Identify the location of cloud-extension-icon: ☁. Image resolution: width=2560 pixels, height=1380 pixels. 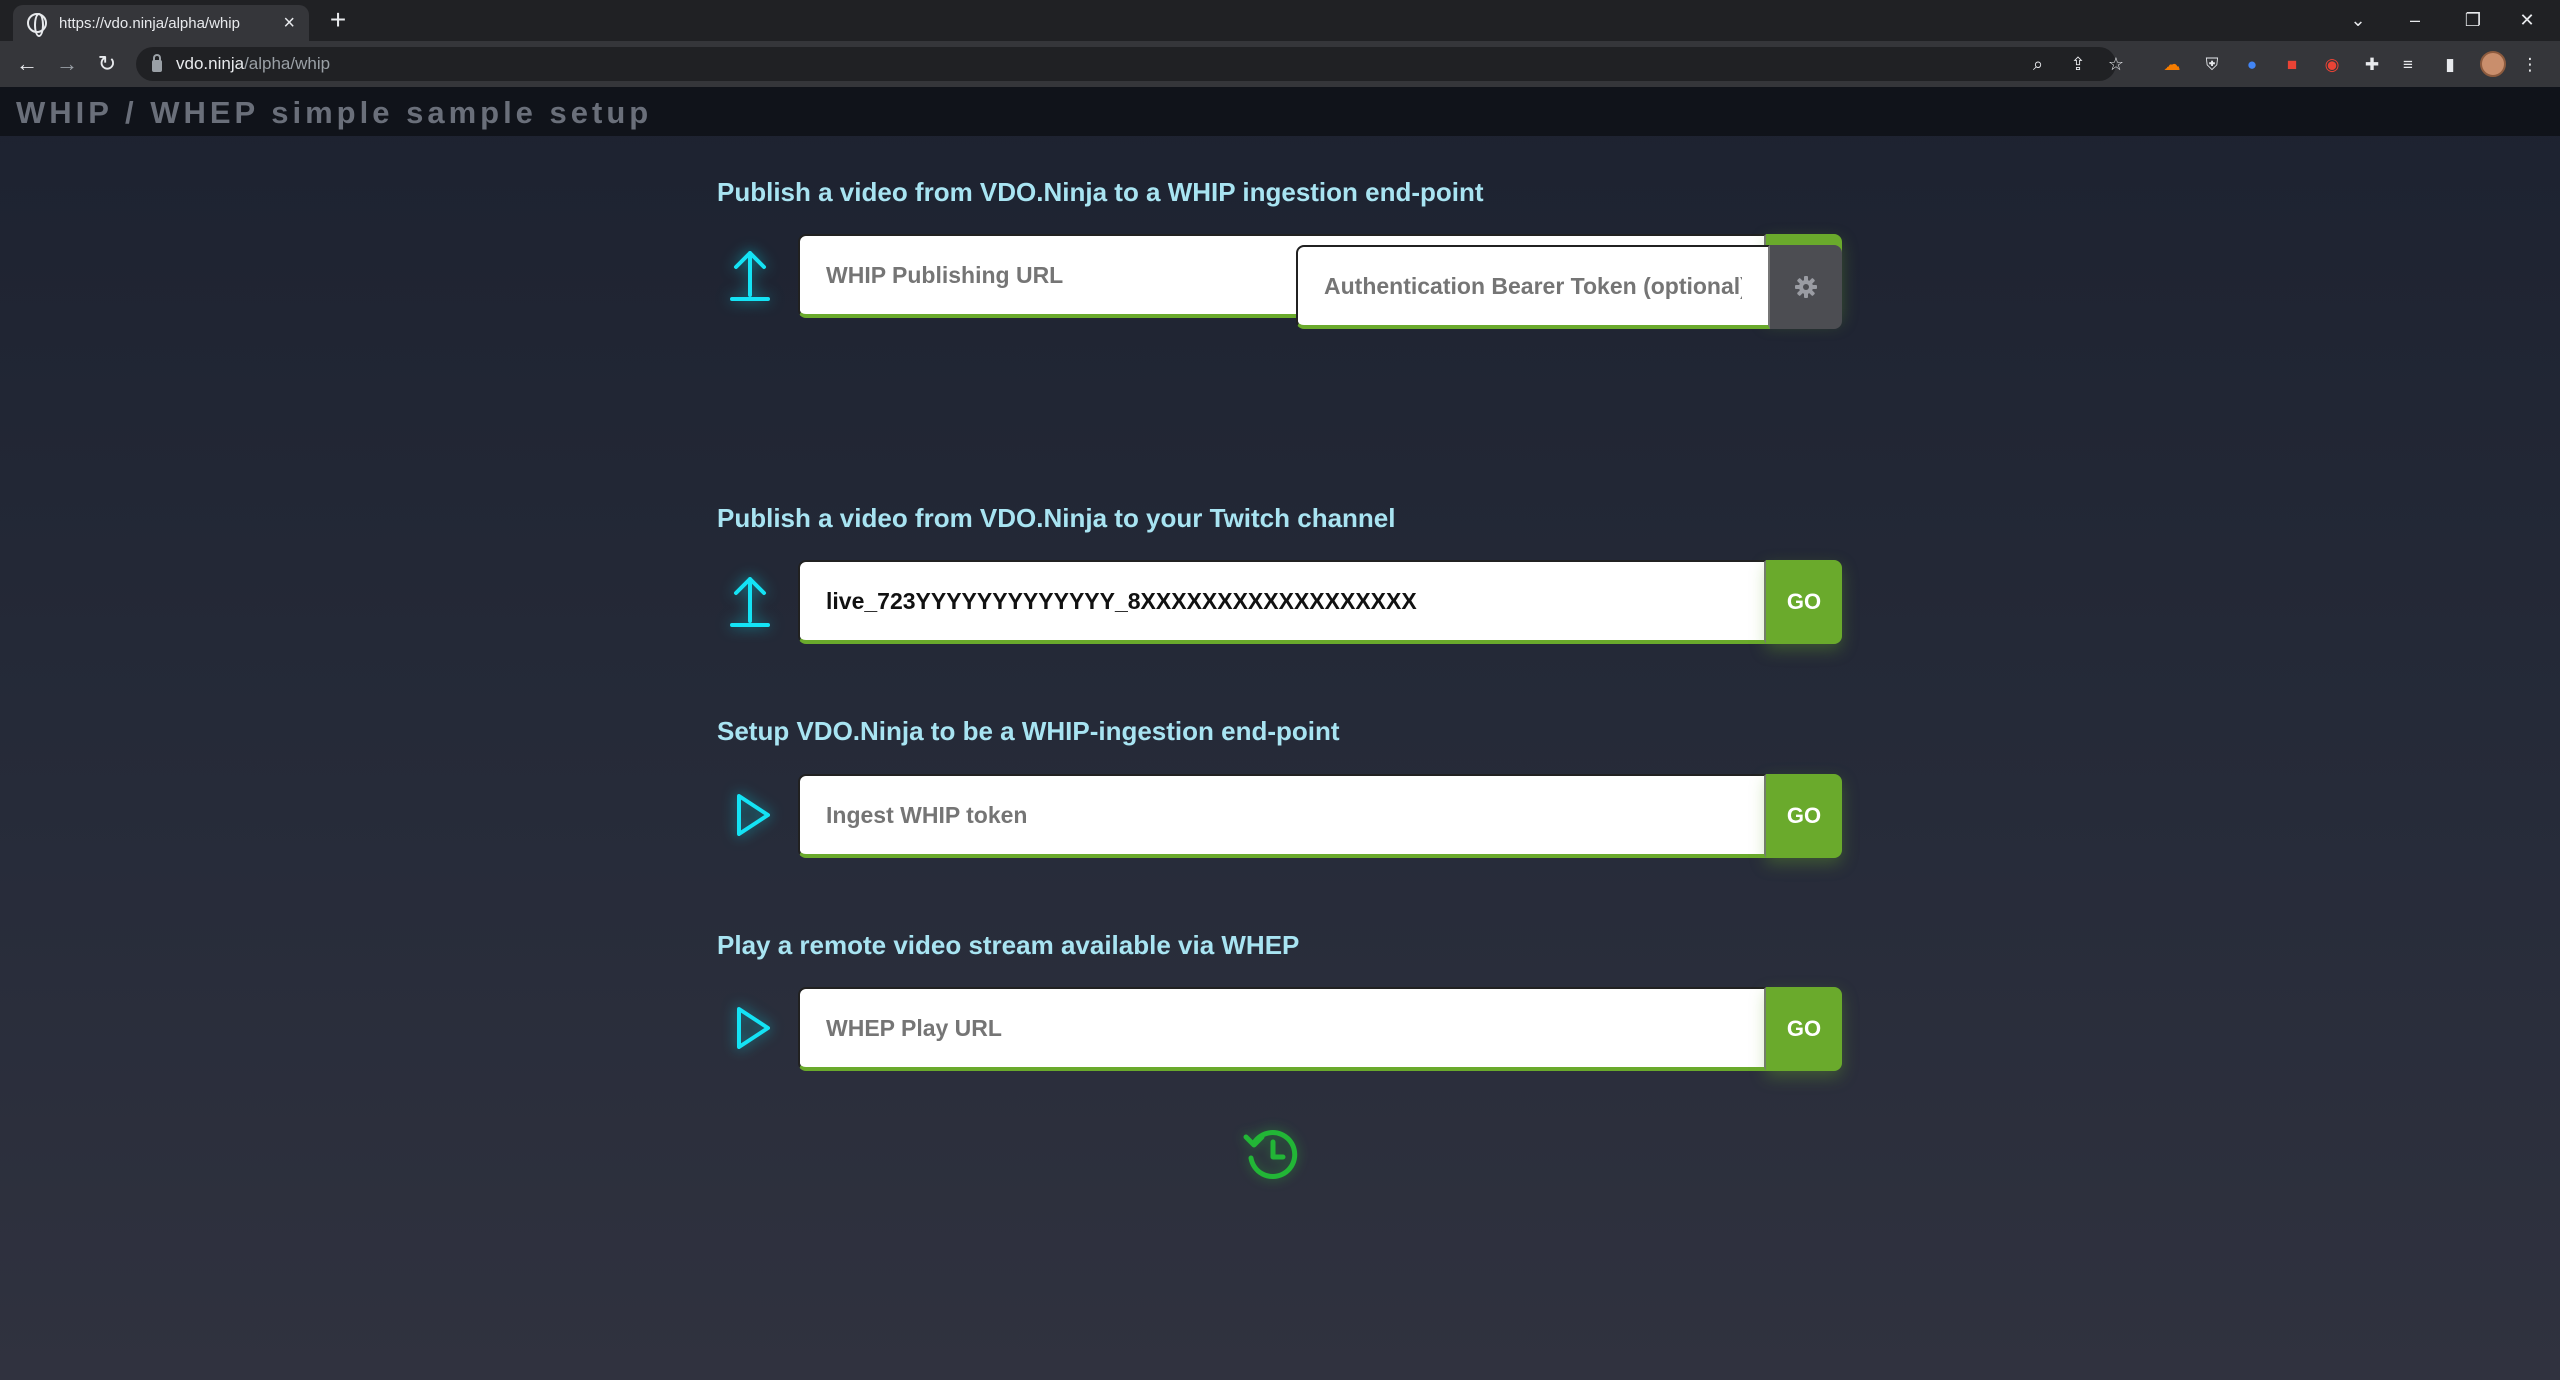
(2172, 65).